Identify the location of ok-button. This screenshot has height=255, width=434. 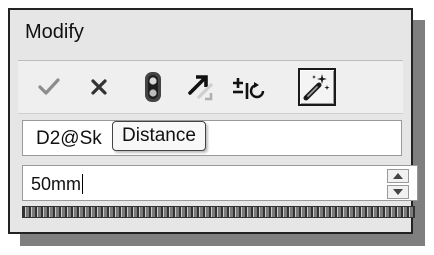
(49, 87).